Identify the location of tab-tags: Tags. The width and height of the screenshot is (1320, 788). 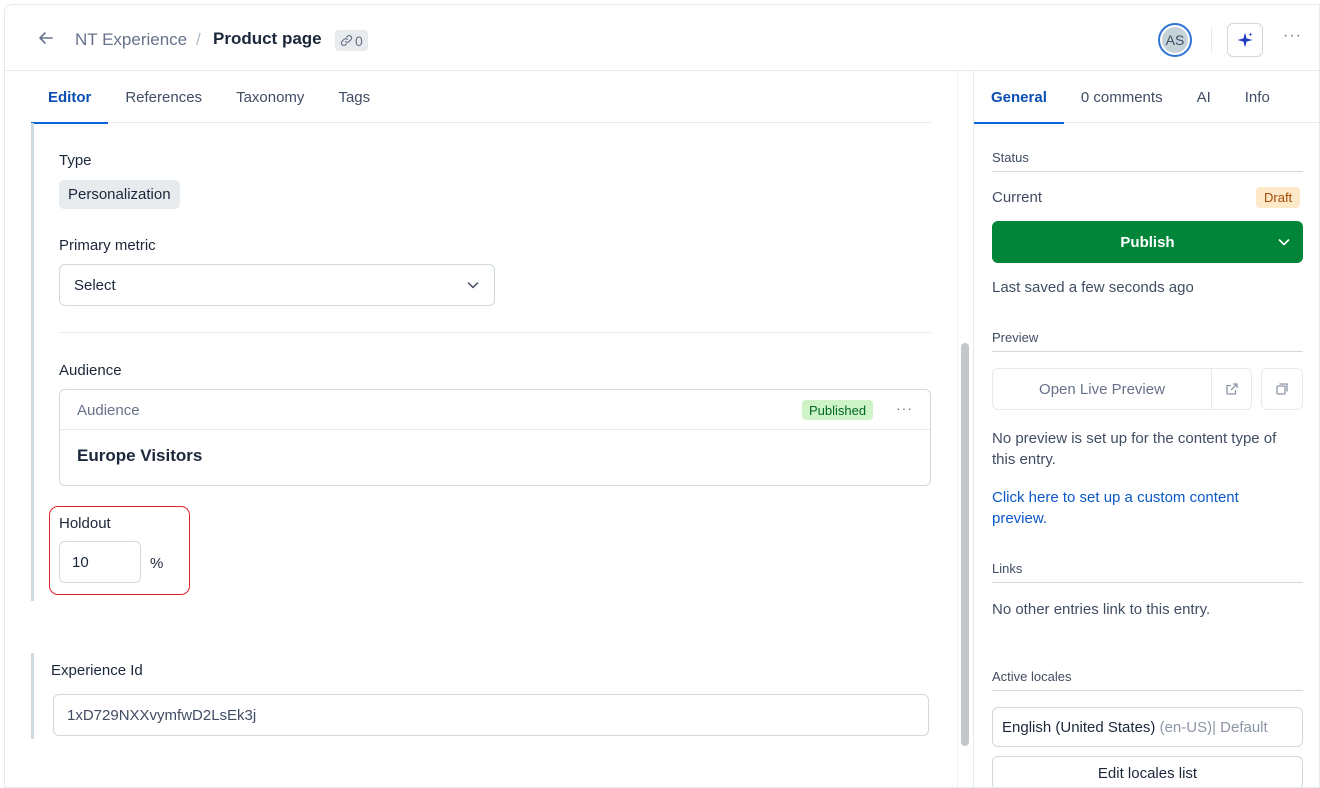
(354, 97).